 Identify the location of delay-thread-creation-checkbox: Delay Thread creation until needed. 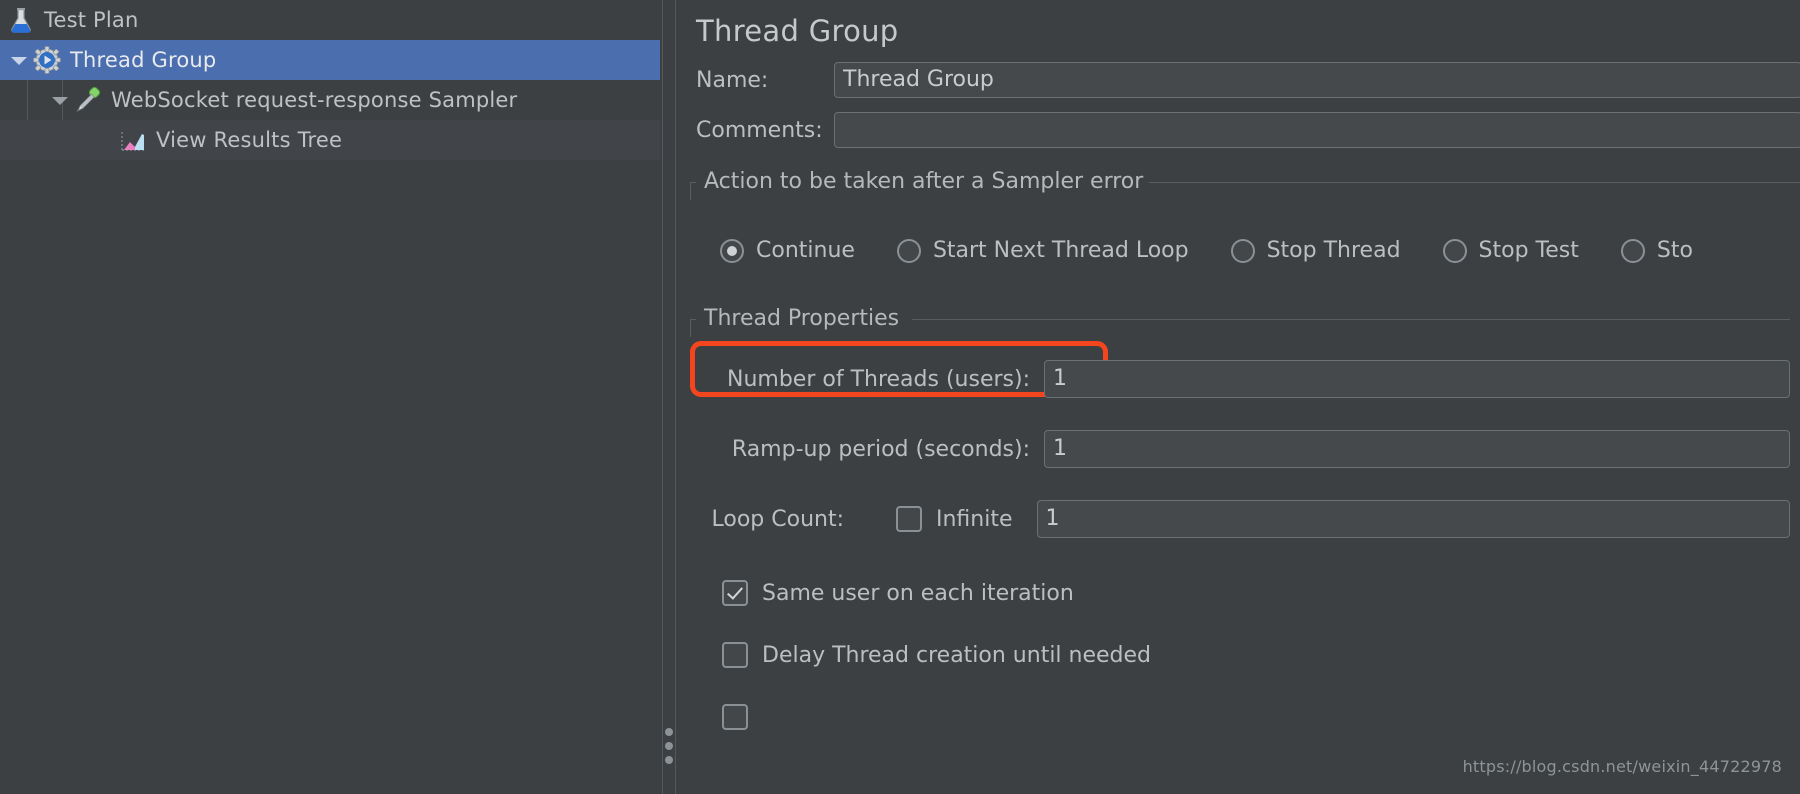
(1256, 655).